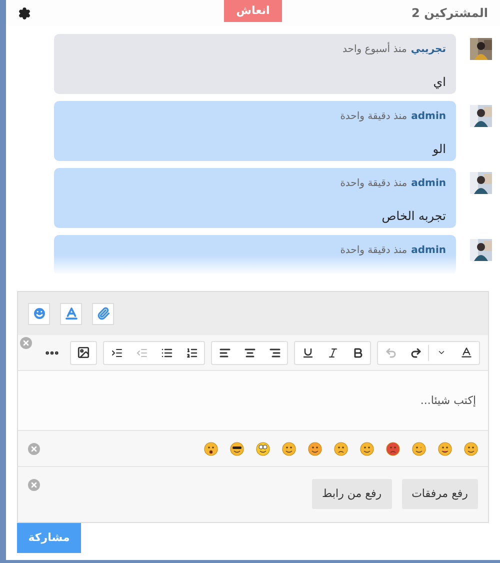 The image size is (500, 563). I want to click on upload-button: رفع من رابط, so click(352, 494).